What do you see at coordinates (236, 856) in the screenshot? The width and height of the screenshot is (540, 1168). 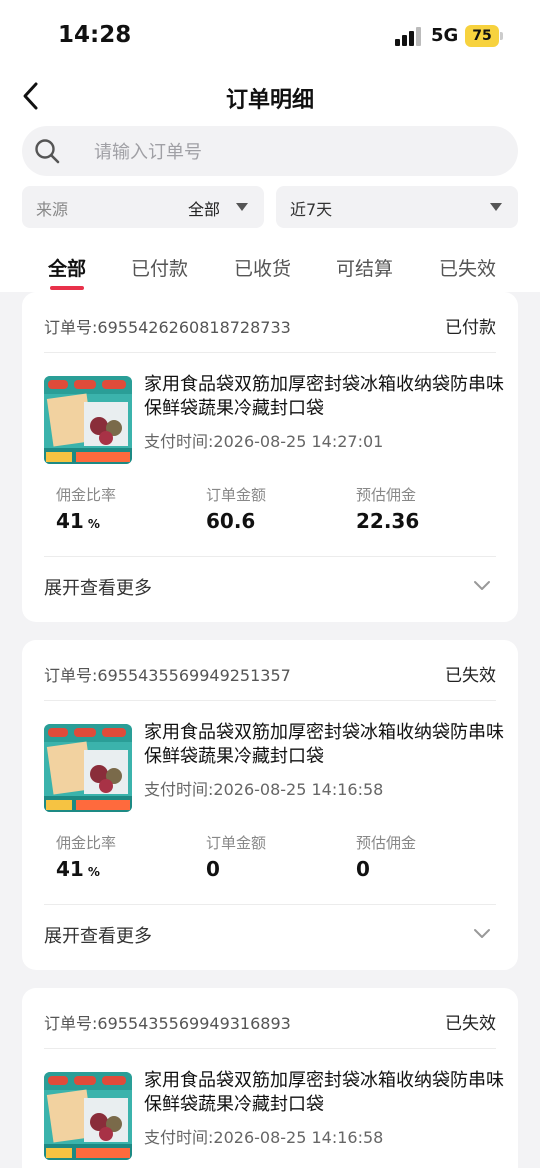 I see `order-amount: 订单金额 0` at bounding box center [236, 856].